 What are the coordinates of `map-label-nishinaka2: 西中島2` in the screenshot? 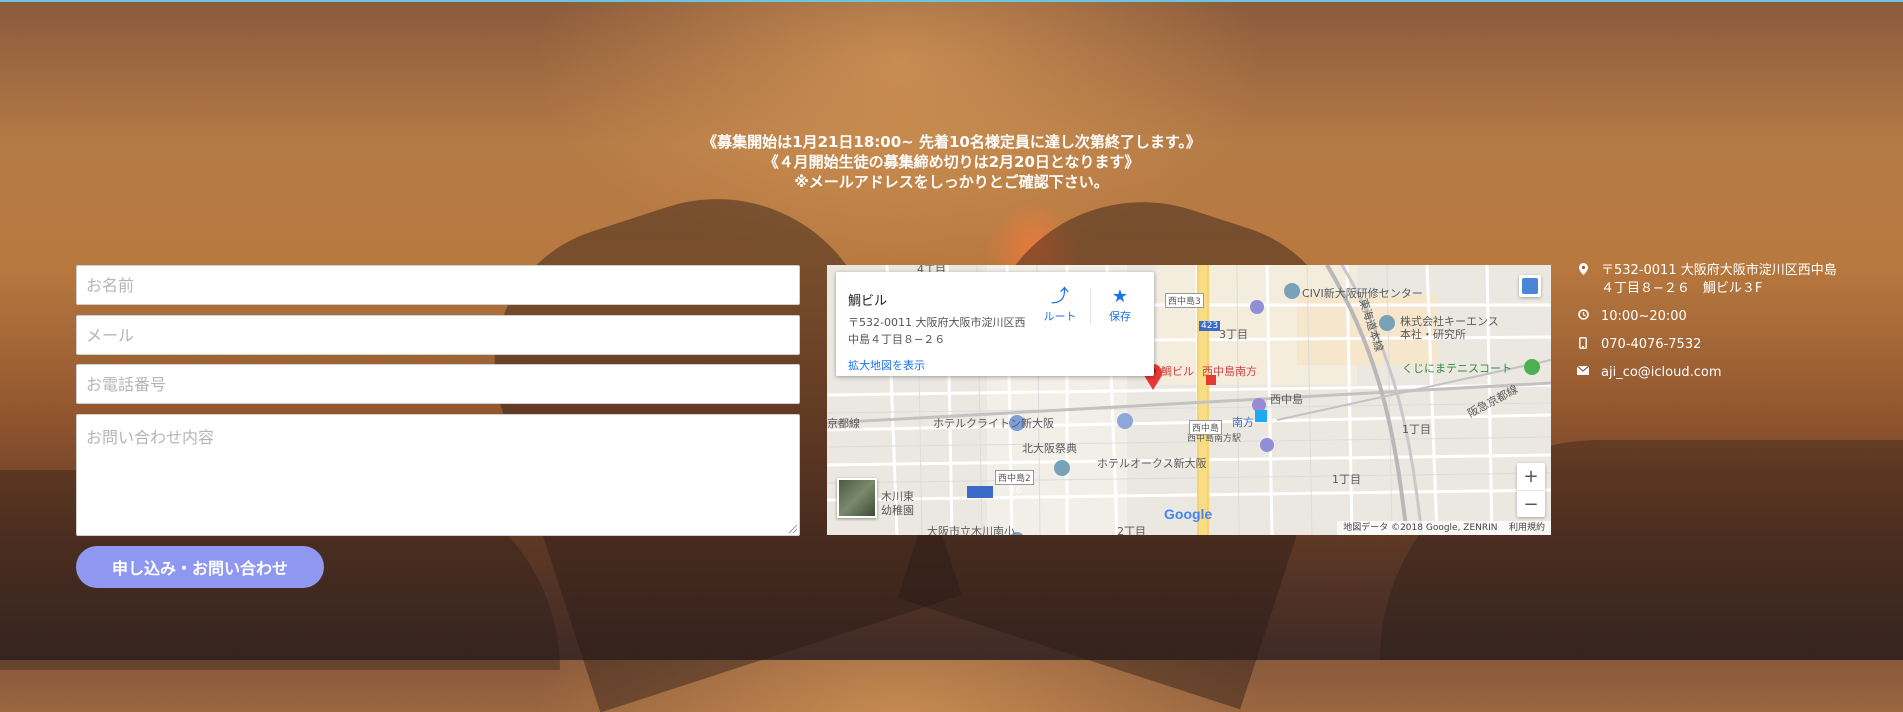 It's located at (1014, 477).